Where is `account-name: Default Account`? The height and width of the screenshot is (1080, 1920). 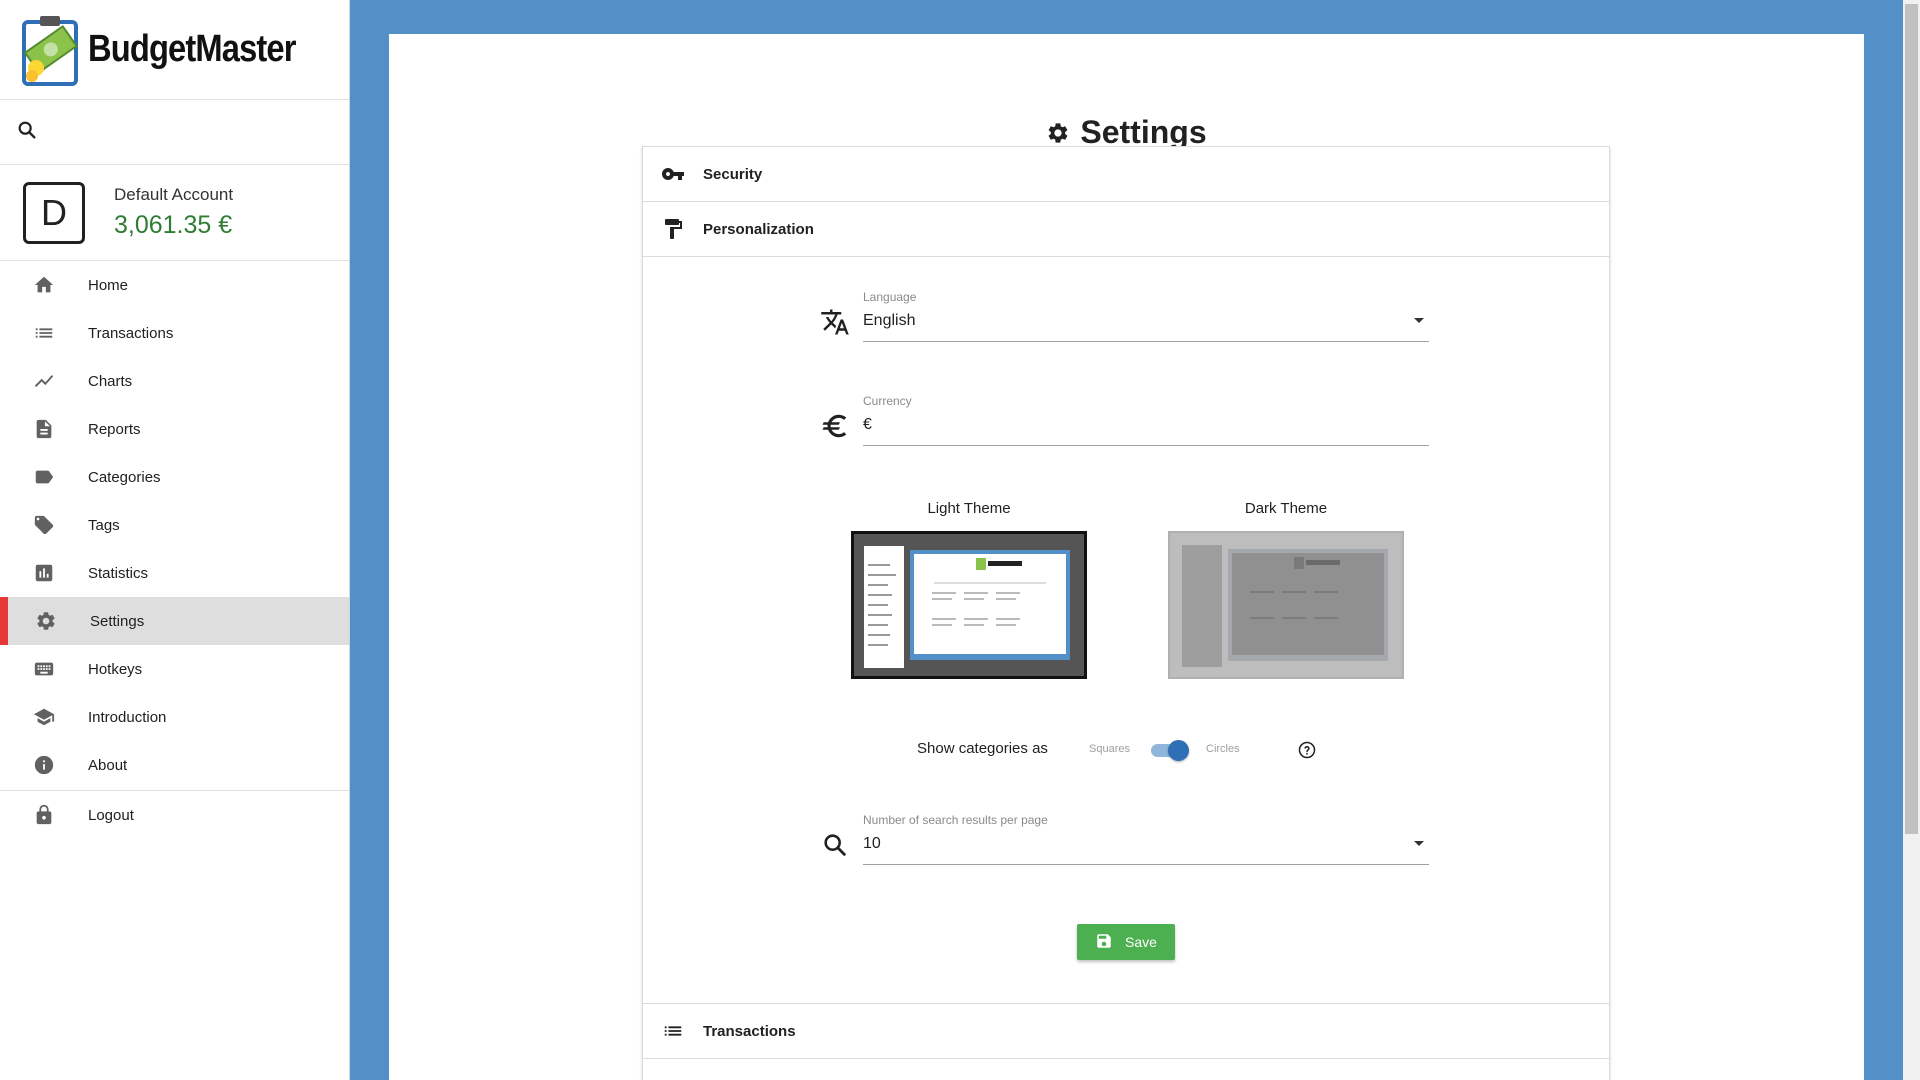 account-name: Default Account is located at coordinates (174, 194).